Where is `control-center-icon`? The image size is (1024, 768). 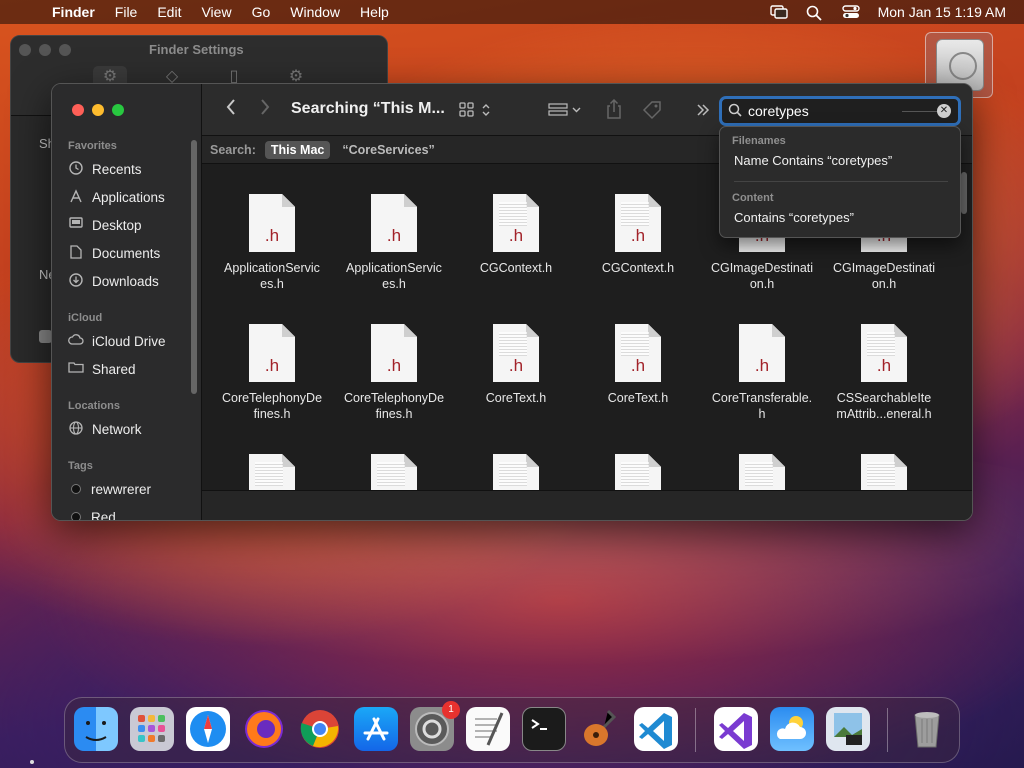
control-center-icon is located at coordinates (850, 12).